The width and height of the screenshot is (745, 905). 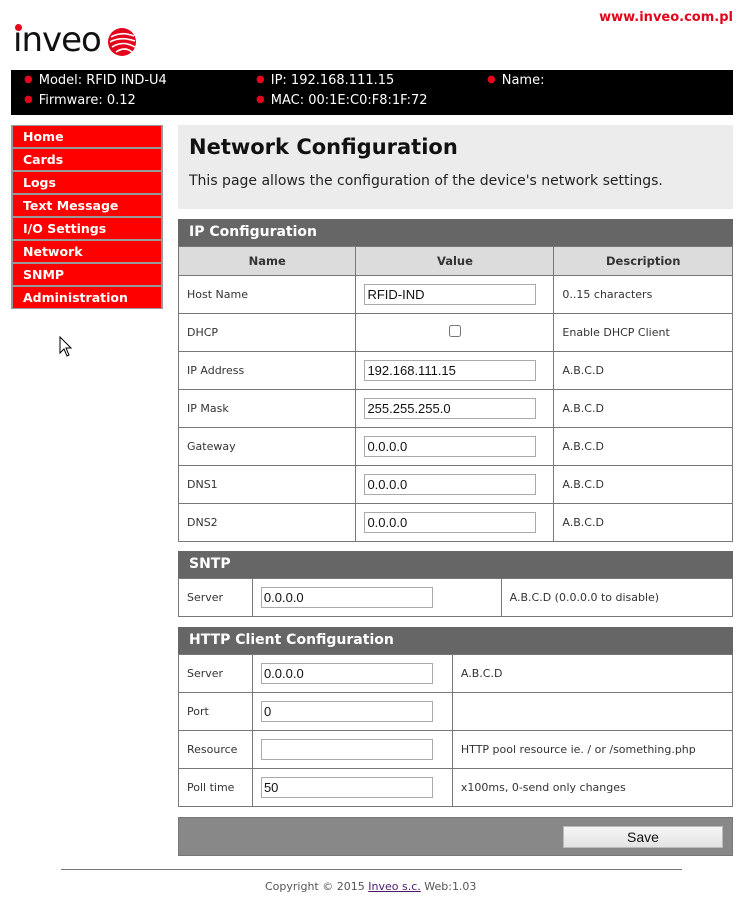 I want to click on table-row-dns2: DNS2 A.B.C.D, so click(x=455, y=522).